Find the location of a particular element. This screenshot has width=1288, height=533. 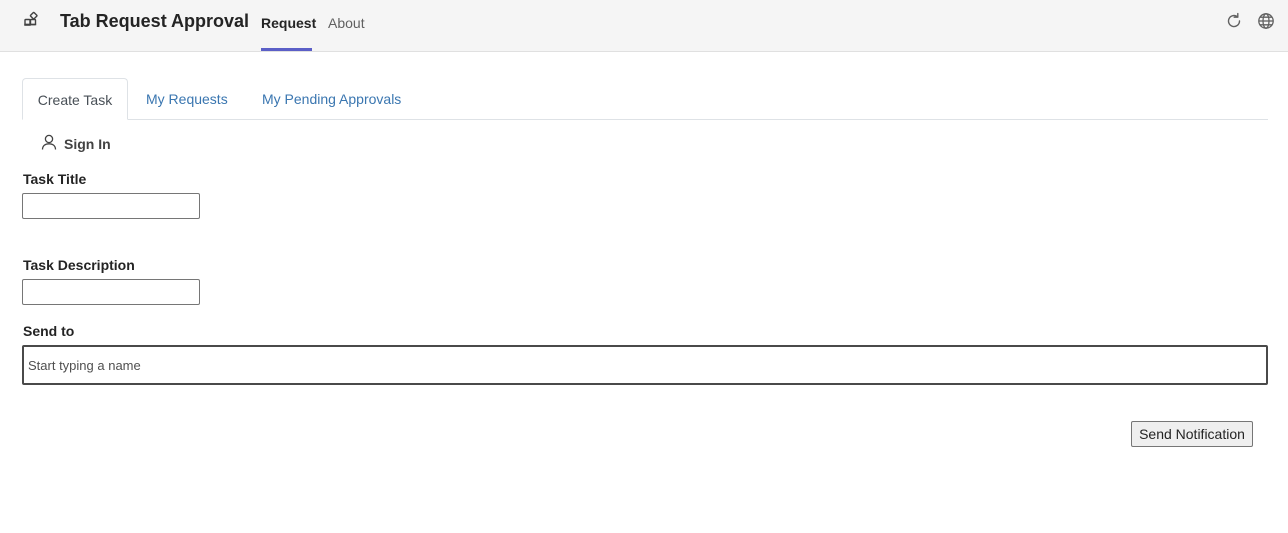

task-description-label: Task Description is located at coordinates (79, 265).